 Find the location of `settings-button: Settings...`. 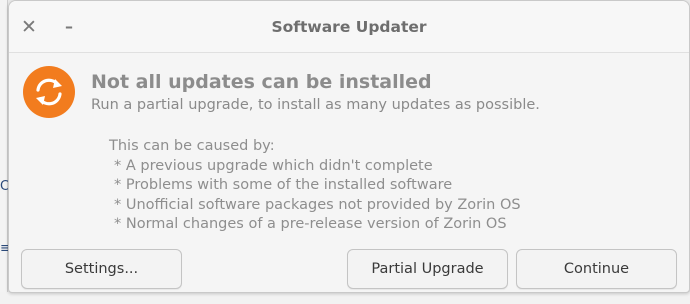

settings-button: Settings... is located at coordinates (101, 269).